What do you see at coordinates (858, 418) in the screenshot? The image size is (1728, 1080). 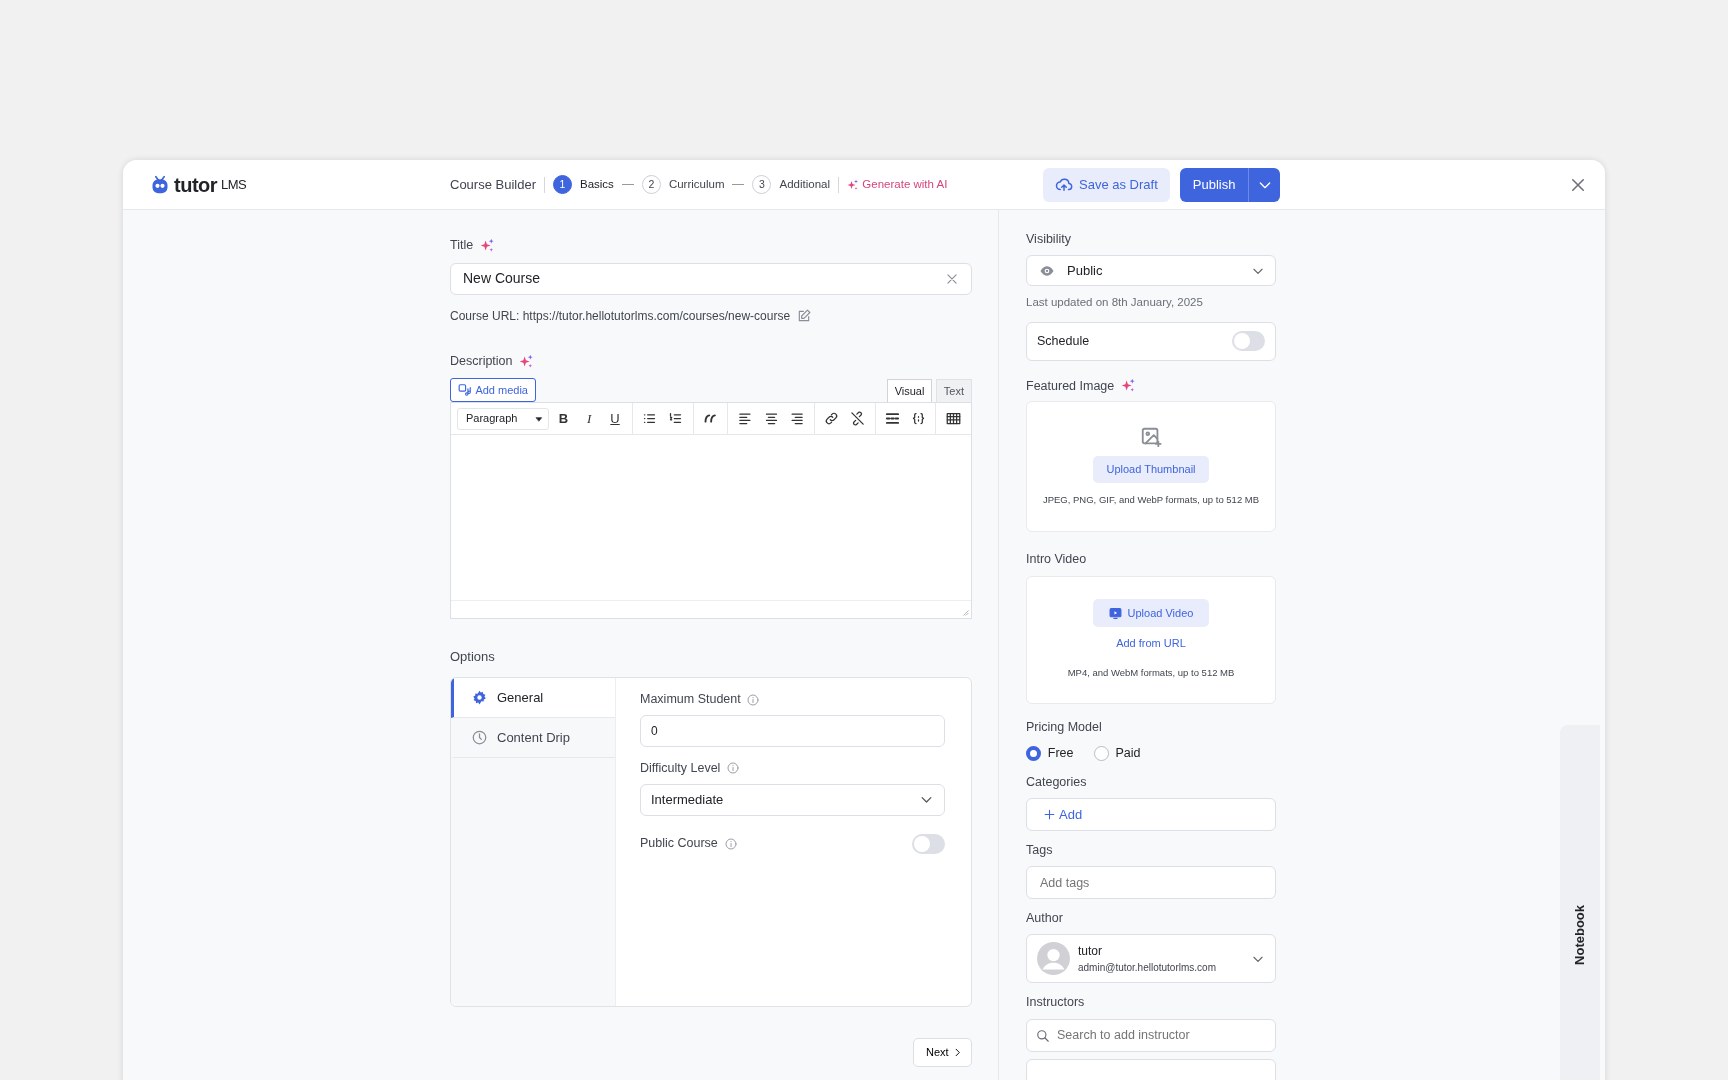 I see `unlink-icon` at bounding box center [858, 418].